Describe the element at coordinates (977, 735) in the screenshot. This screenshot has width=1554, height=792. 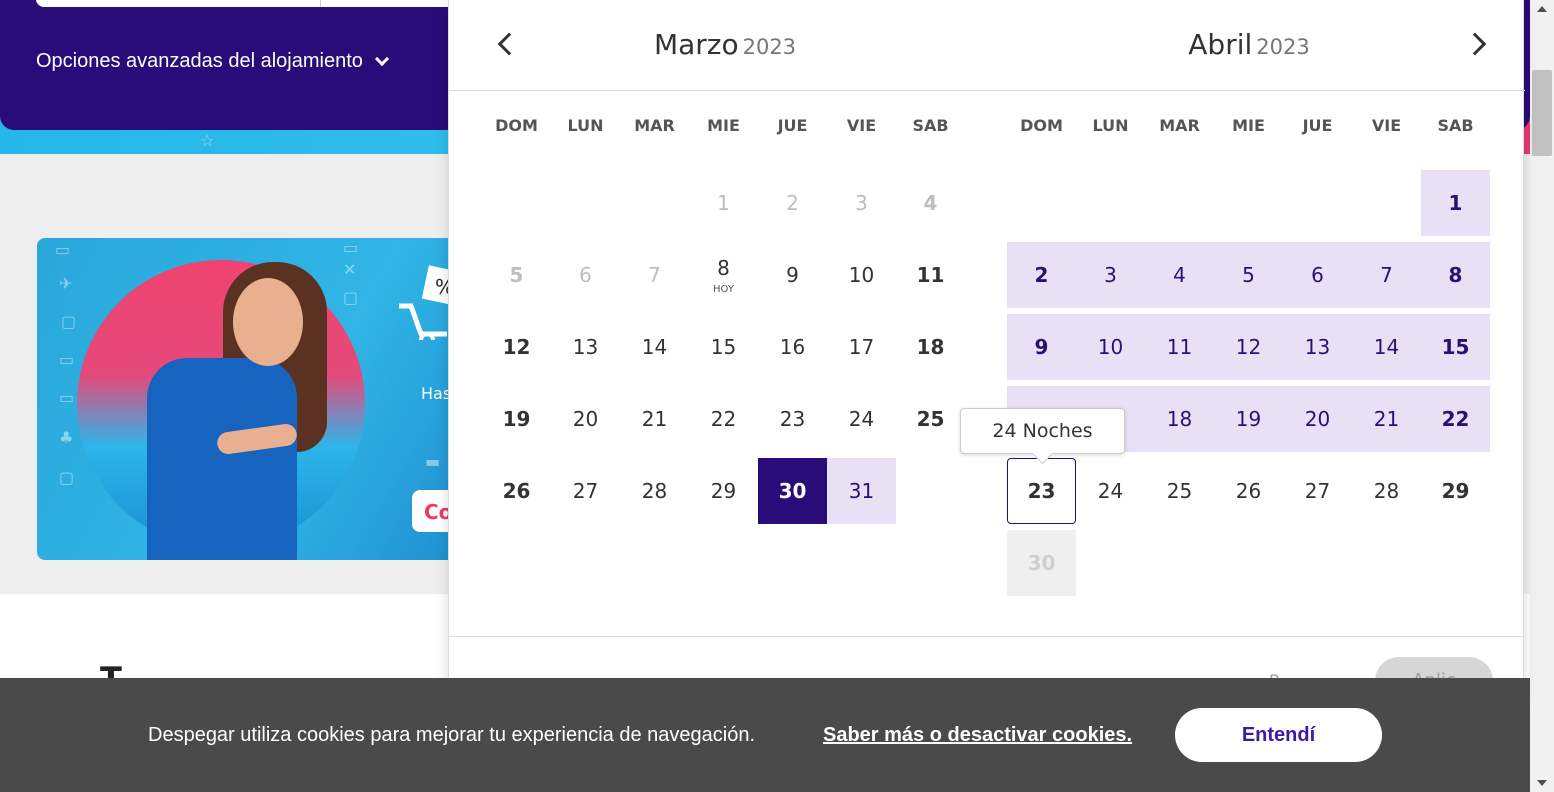
I see `cookie-settings-link: Saber más o desactivar cookies.` at that location.